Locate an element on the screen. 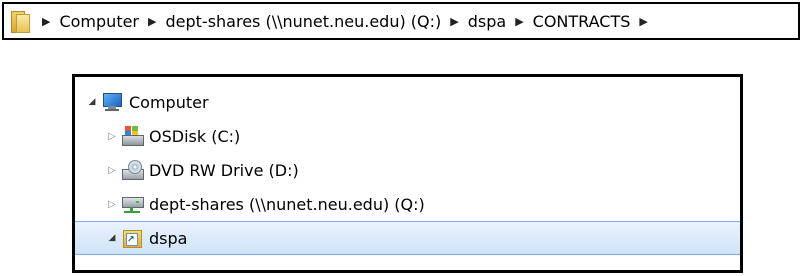 This screenshot has height=276, width=804. breadcrumb-item-dept-shares: dept-shares (\\nunet.neu.edu) (Q:) is located at coordinates (303, 21).